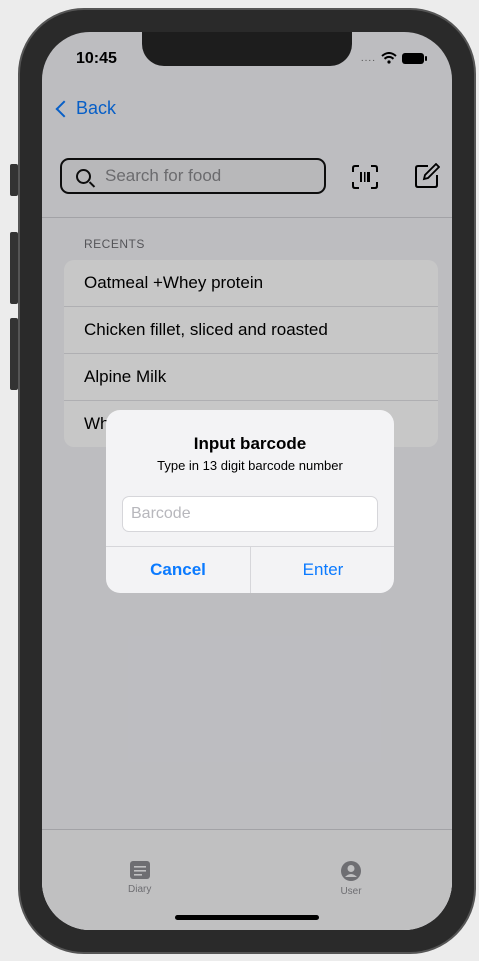 This screenshot has height=961, width=479. What do you see at coordinates (178, 570) in the screenshot?
I see `cancel-button: Cancel` at bounding box center [178, 570].